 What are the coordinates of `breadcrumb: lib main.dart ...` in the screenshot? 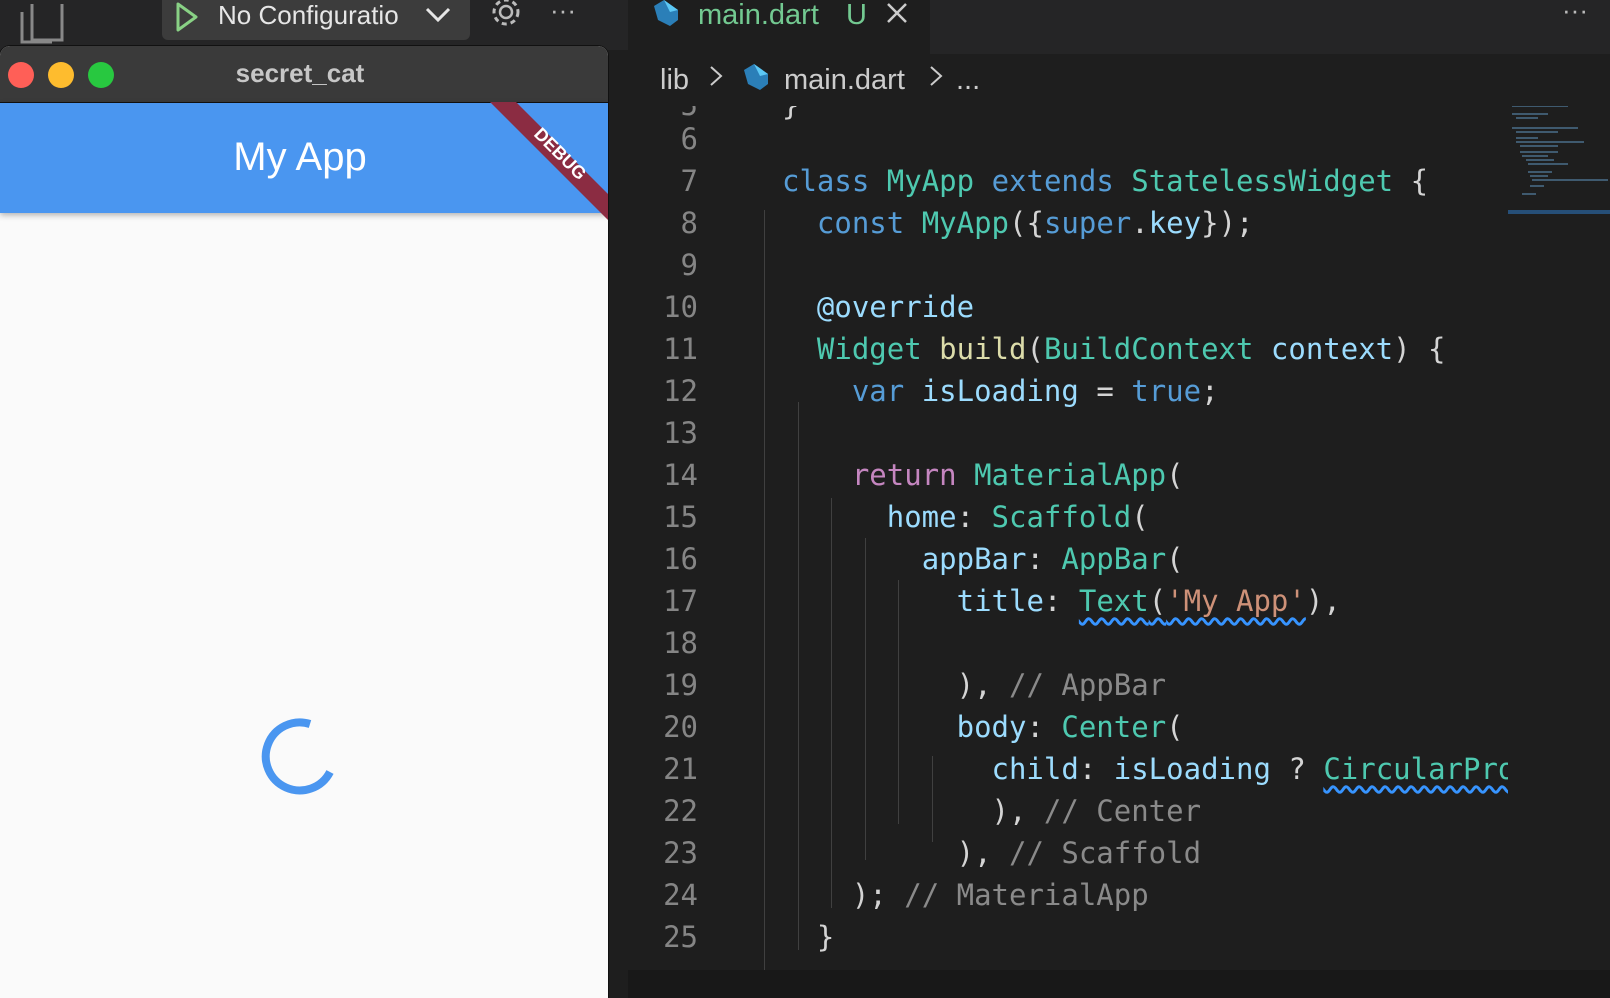 It's located at (1119, 80).